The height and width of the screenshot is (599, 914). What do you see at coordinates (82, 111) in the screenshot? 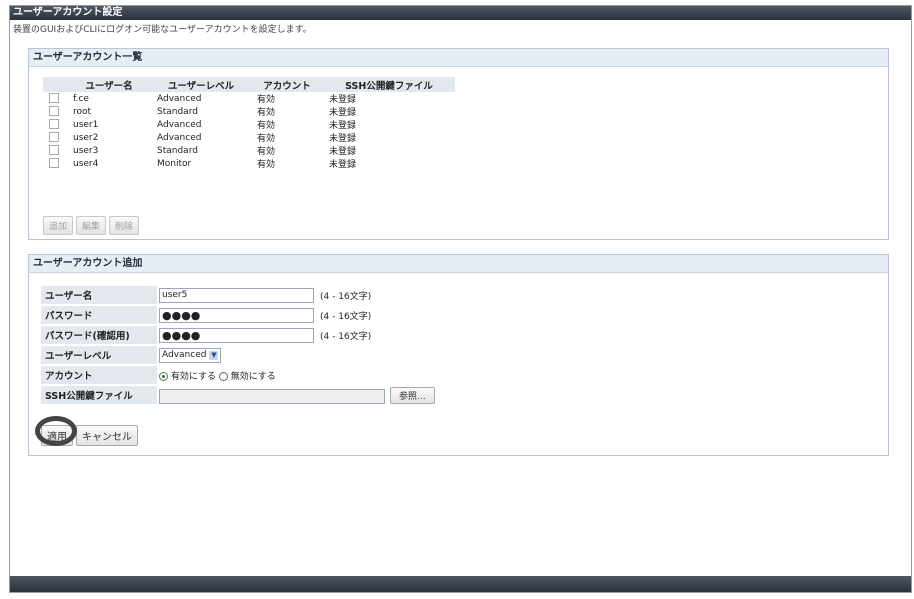
I see `row-username: root` at bounding box center [82, 111].